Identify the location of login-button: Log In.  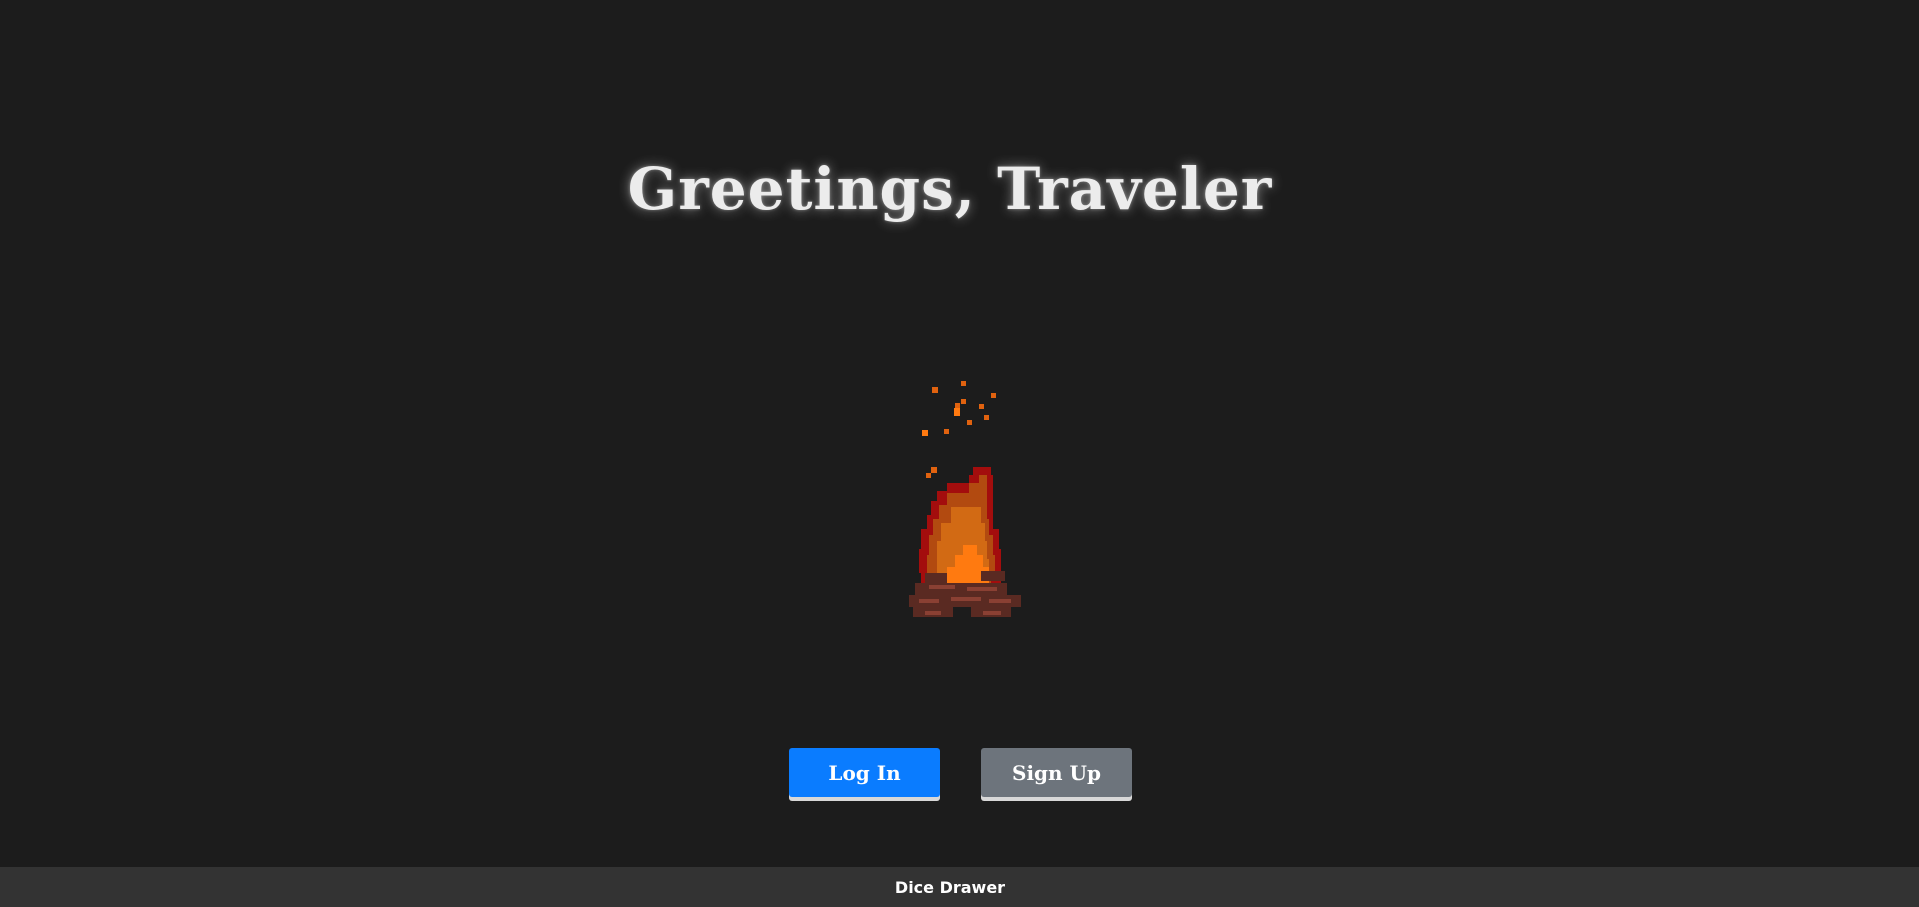
(864, 772).